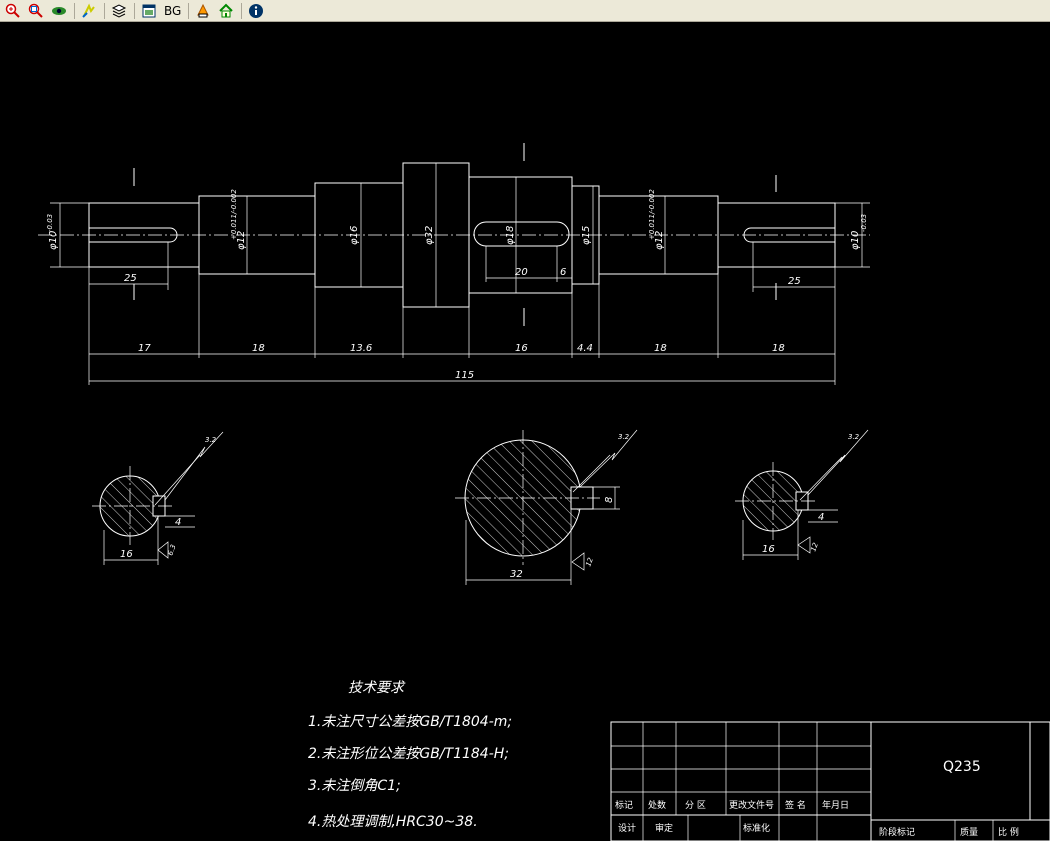 The height and width of the screenshot is (841, 1050). Describe the element at coordinates (464, 375) in the screenshot. I see `dim-total: 115` at that location.